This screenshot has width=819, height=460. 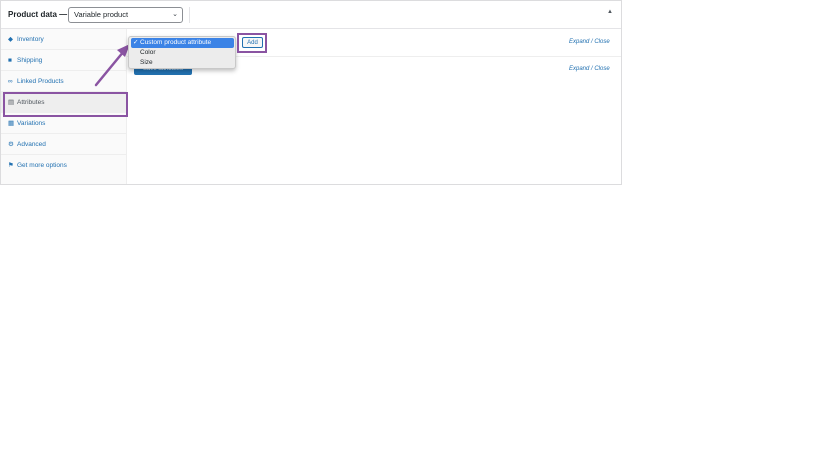 I want to click on expand-close-link-bottom: Expand / Close, so click(x=589, y=69).